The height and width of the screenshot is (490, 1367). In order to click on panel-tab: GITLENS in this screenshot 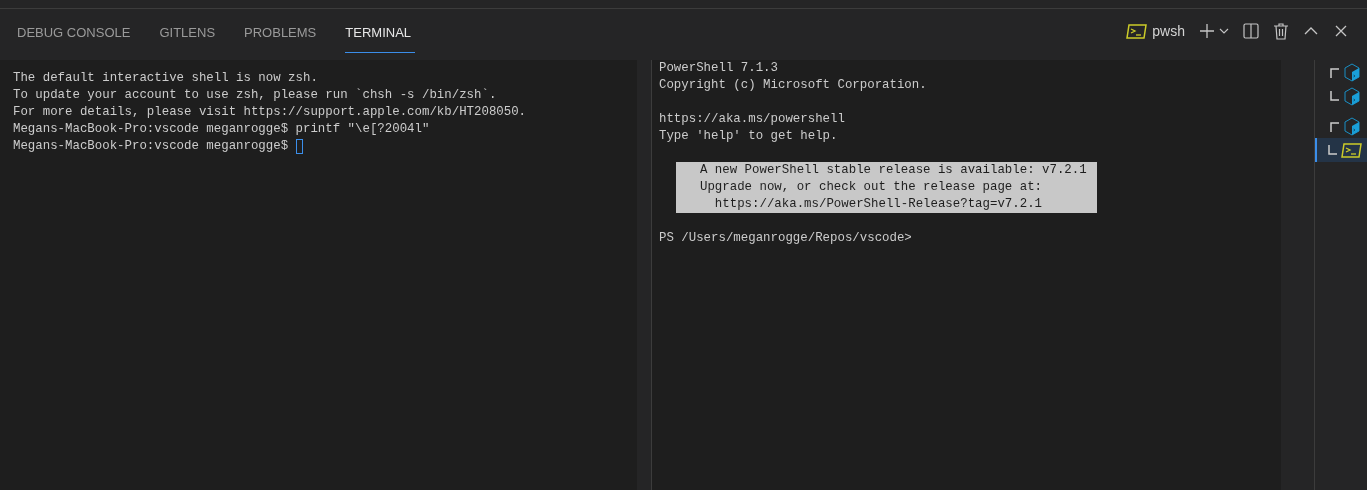, I will do `click(187, 31)`.